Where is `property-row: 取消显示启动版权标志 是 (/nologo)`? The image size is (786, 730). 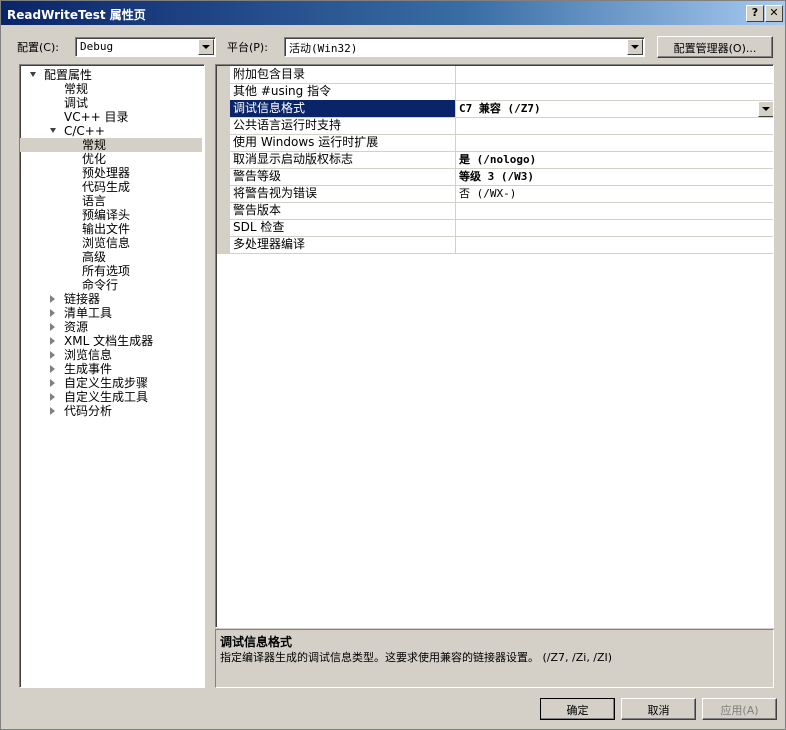
property-row: 取消显示启动版权标志 是 (/nologo) is located at coordinates (501, 160).